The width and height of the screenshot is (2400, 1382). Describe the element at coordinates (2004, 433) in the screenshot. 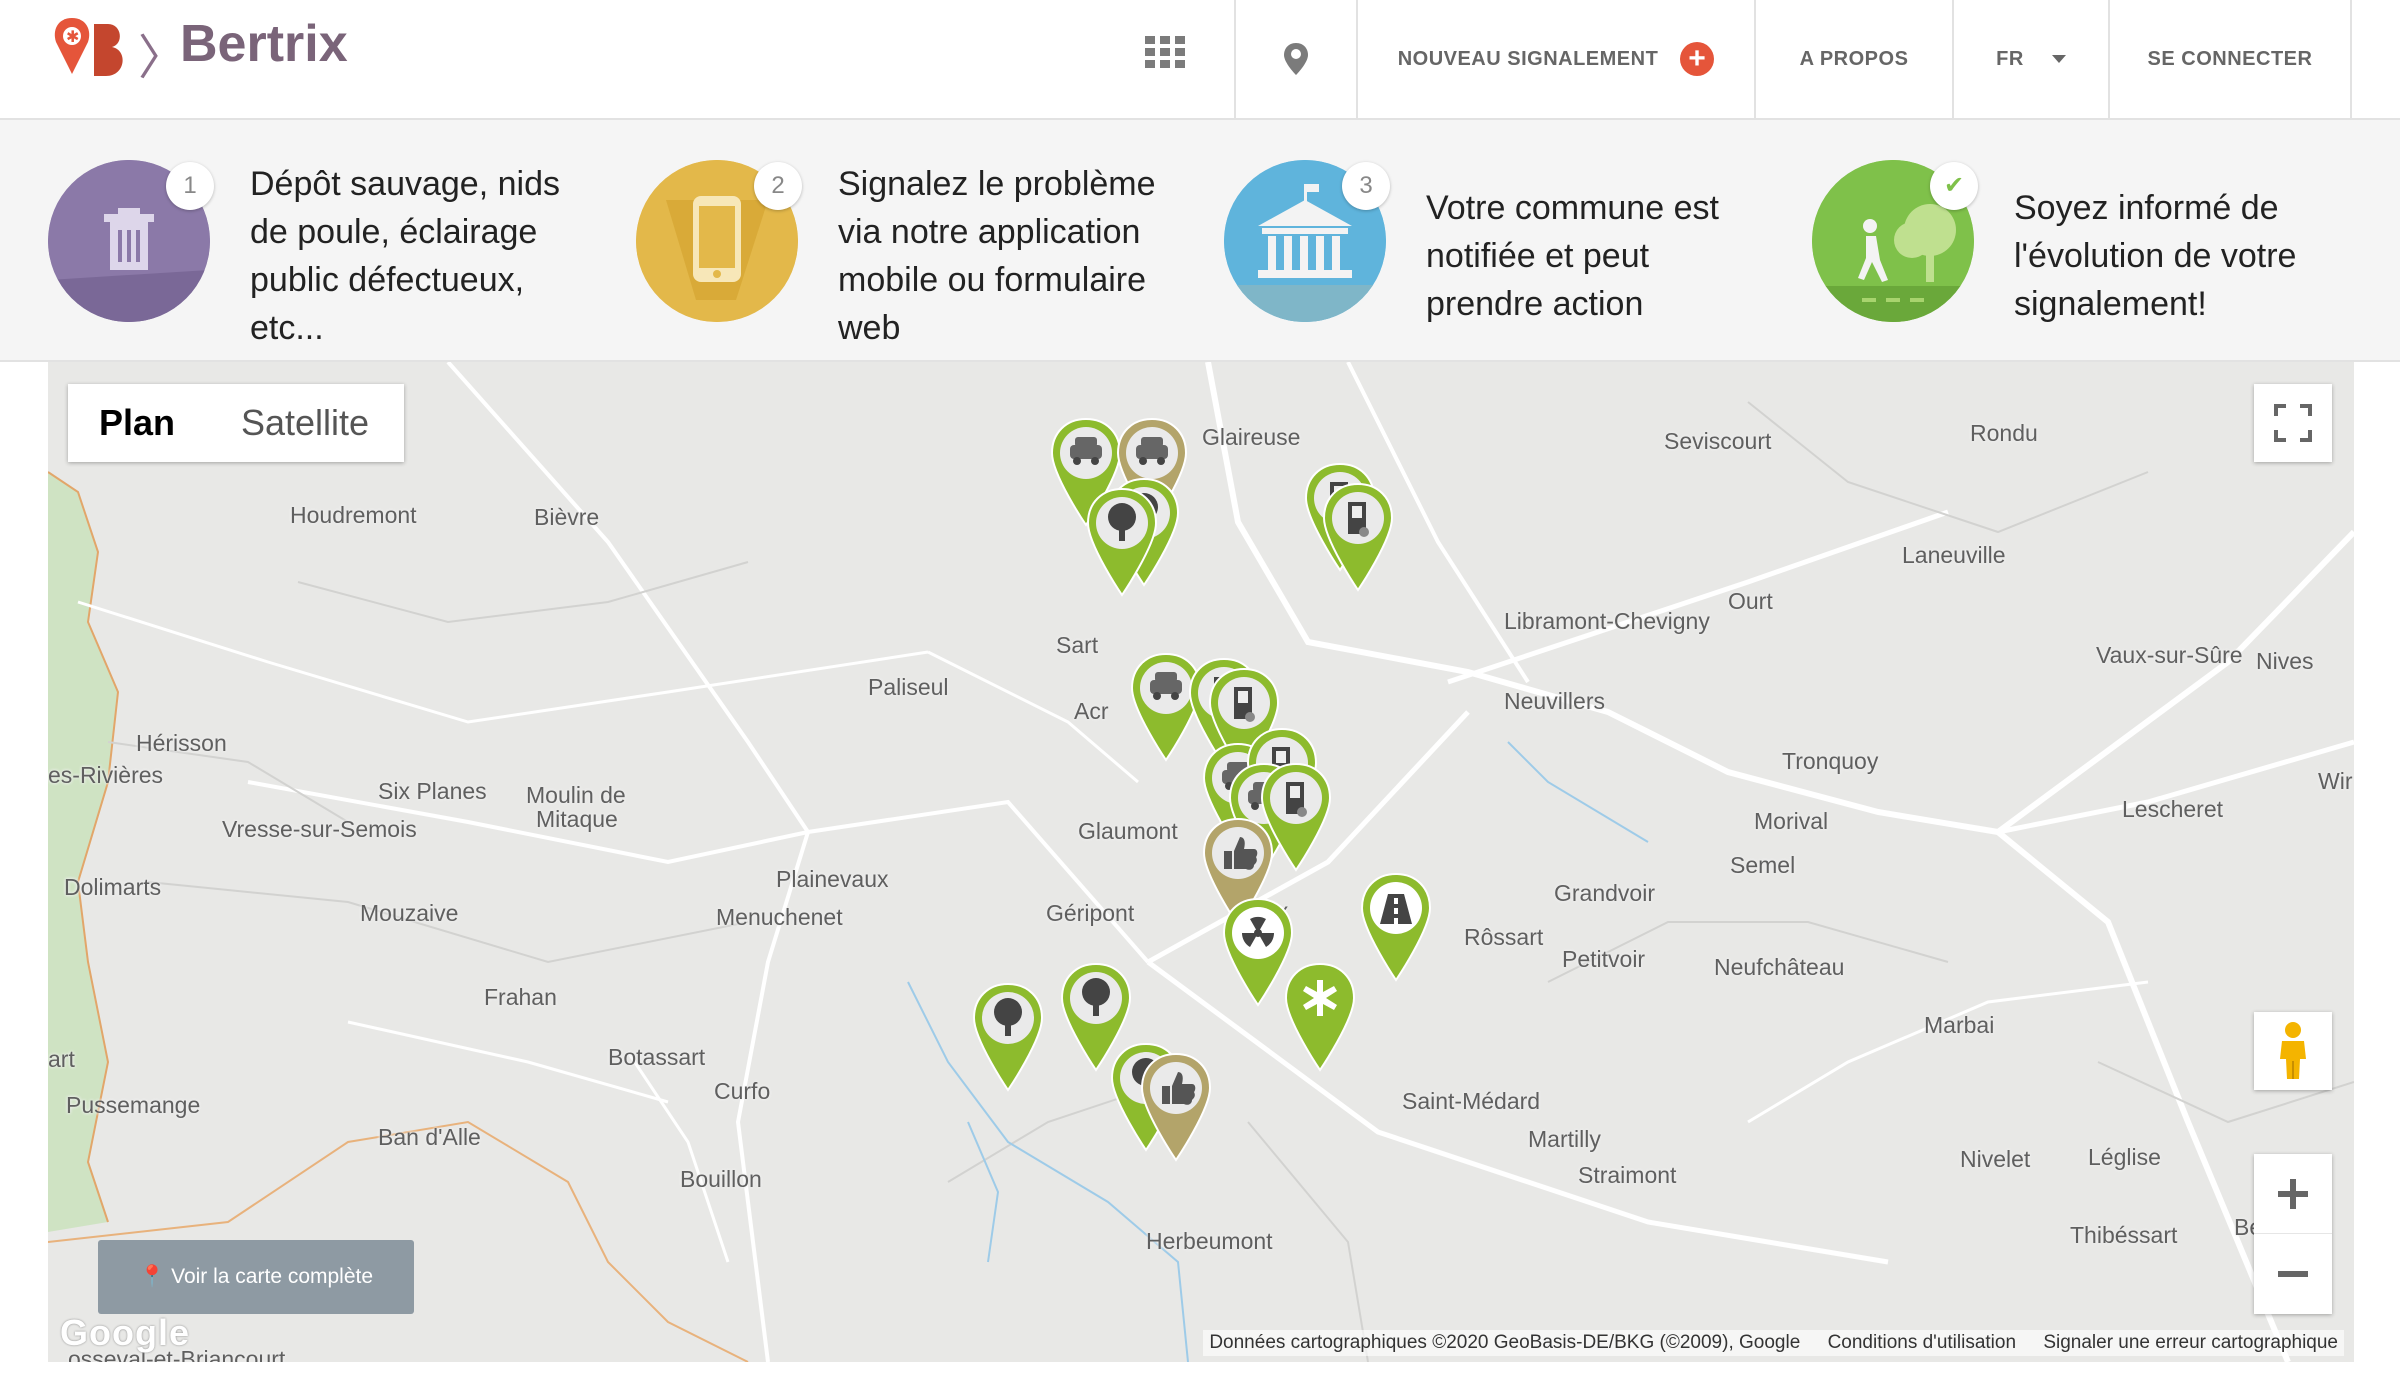

I see `place-label: Rondu` at that location.